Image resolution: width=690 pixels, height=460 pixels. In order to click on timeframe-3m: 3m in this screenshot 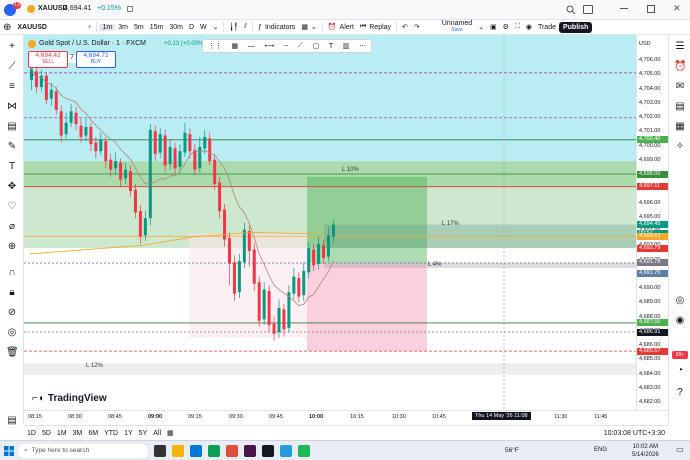, I will do `click(123, 27)`.